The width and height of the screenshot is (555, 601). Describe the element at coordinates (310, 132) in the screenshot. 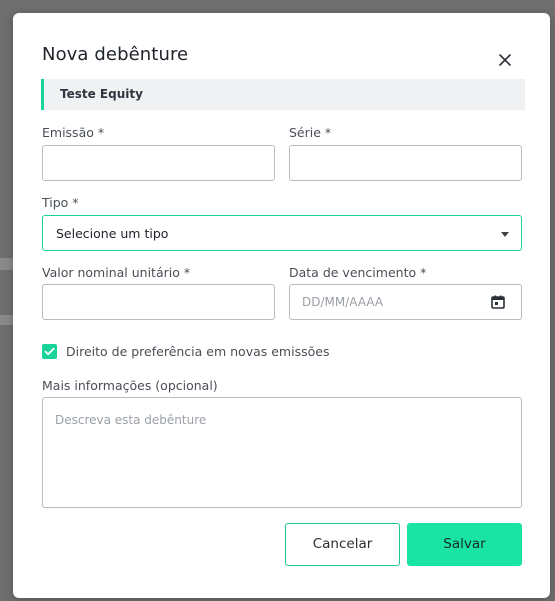

I see `serie-label: Série *` at that location.